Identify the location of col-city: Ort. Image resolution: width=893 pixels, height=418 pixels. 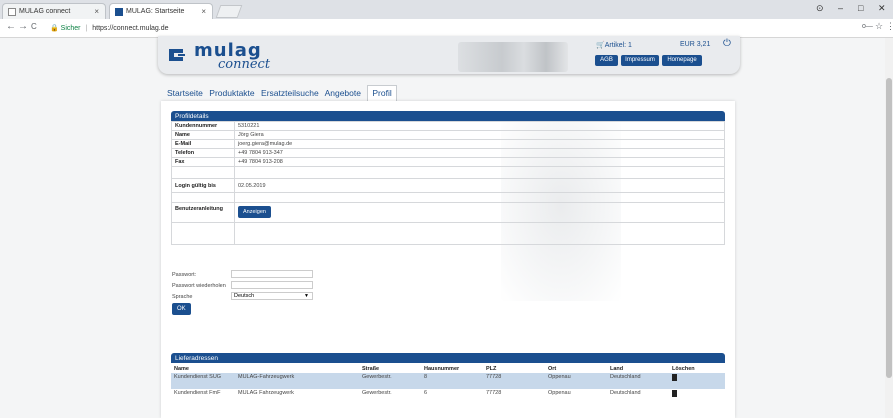
(552, 369).